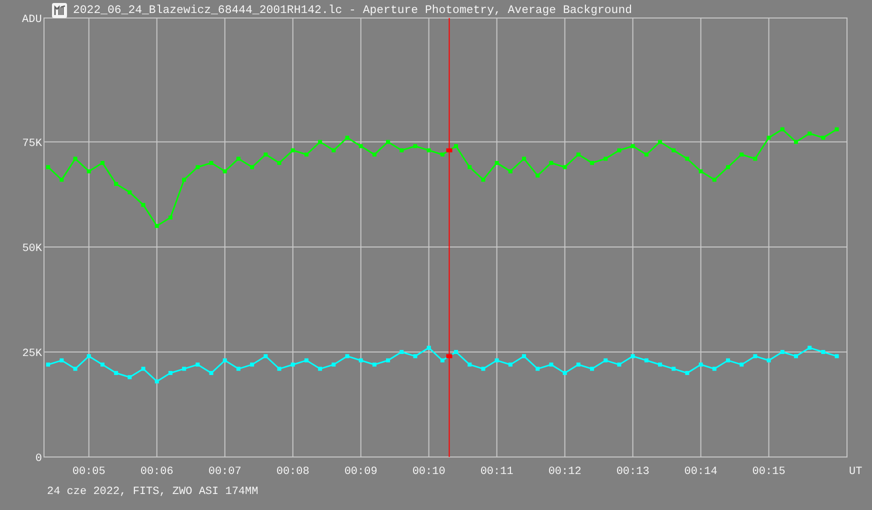  What do you see at coordinates (157, 472) in the screenshot?
I see `x-tick-label: 00:06` at bounding box center [157, 472].